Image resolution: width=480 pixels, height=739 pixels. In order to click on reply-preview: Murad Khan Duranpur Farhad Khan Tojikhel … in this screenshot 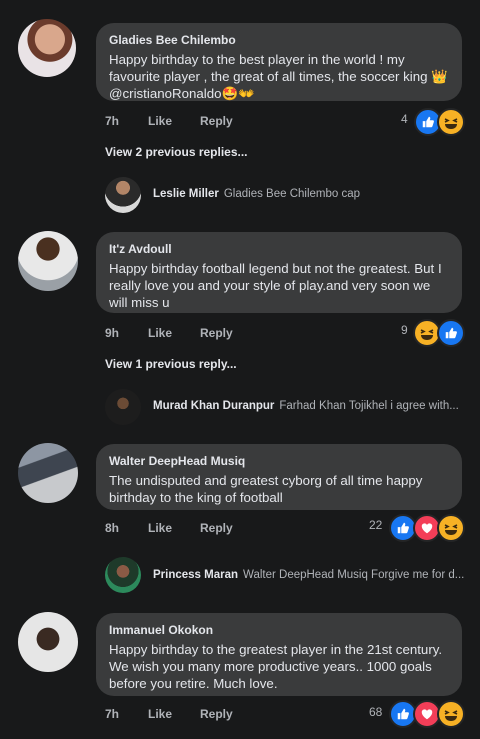, I will do `click(306, 406)`.